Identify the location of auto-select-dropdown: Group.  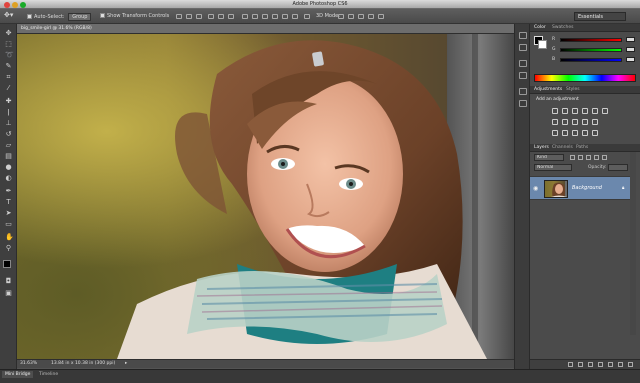
(80, 17).